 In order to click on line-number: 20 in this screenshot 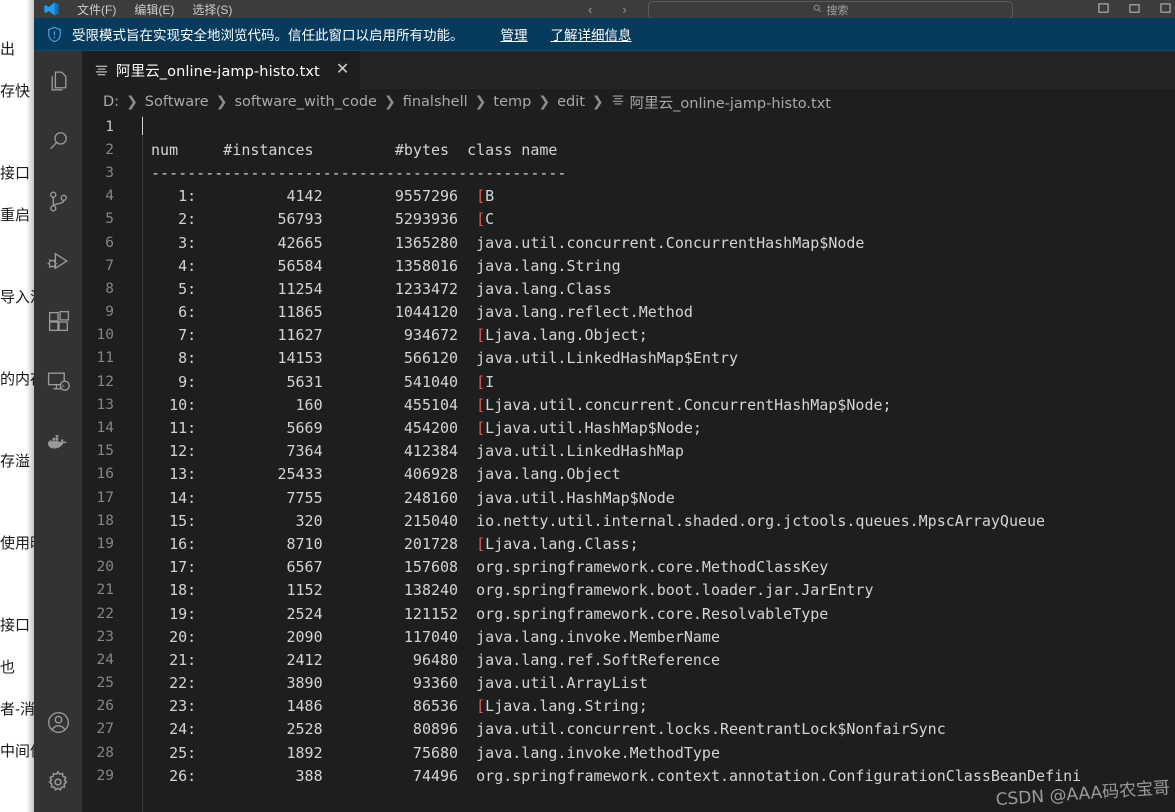, I will do `click(105, 567)`.